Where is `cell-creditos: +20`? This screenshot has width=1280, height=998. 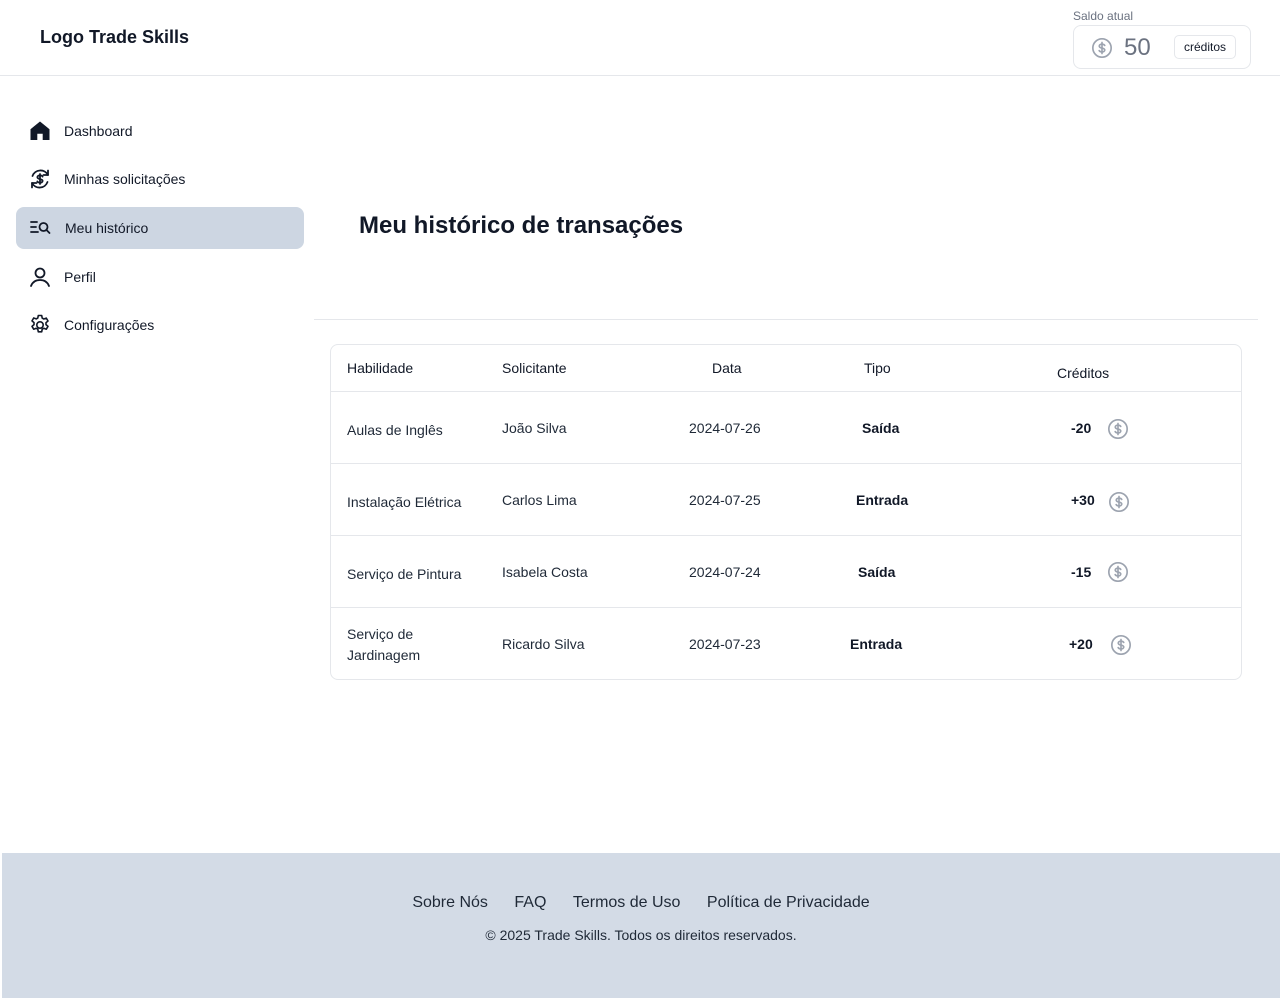
cell-creditos: +20 is located at coordinates (1081, 644).